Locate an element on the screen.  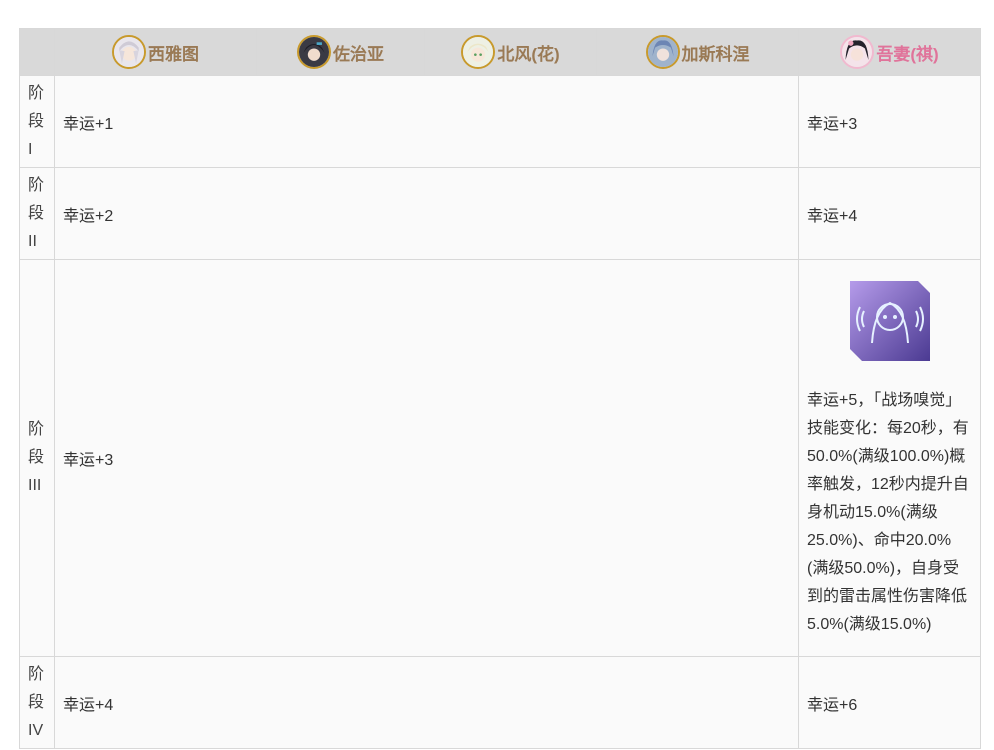
header-georgia: 佐治亚 is located at coordinates (340, 52).